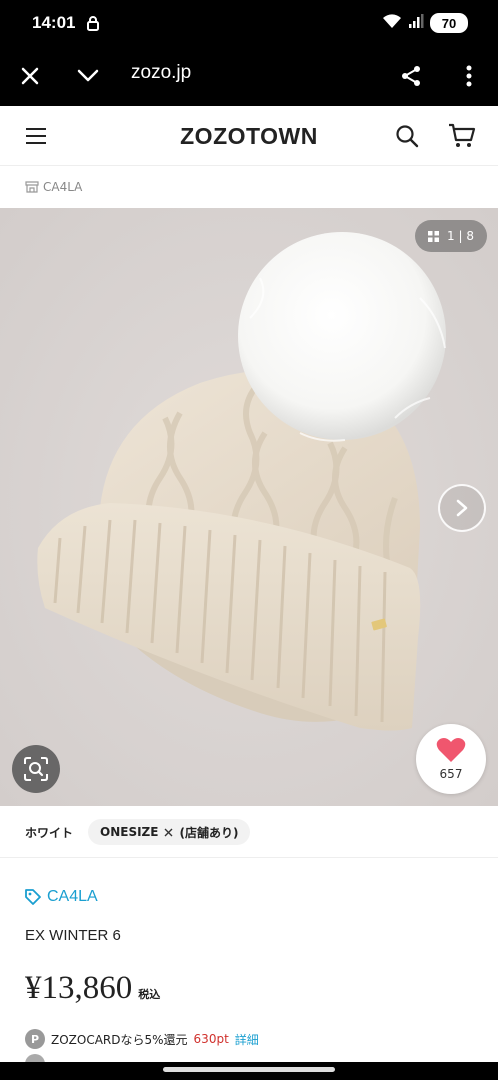  I want to click on share-icon, so click(411, 76).